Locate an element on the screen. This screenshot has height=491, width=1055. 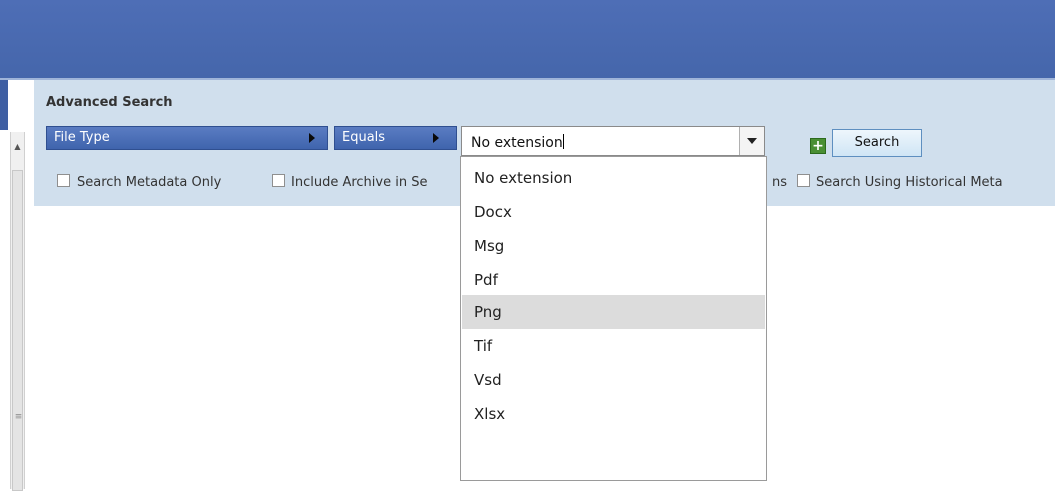
dropdown-toggle-button is located at coordinates (751, 141).